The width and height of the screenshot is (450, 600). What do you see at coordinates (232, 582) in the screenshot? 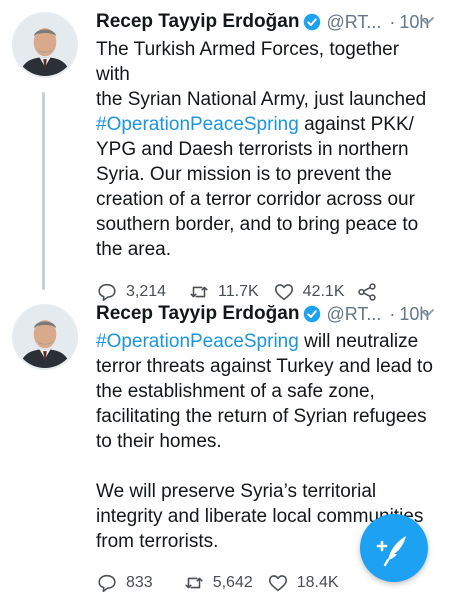
I see `retweet-count: 5,642` at bounding box center [232, 582].